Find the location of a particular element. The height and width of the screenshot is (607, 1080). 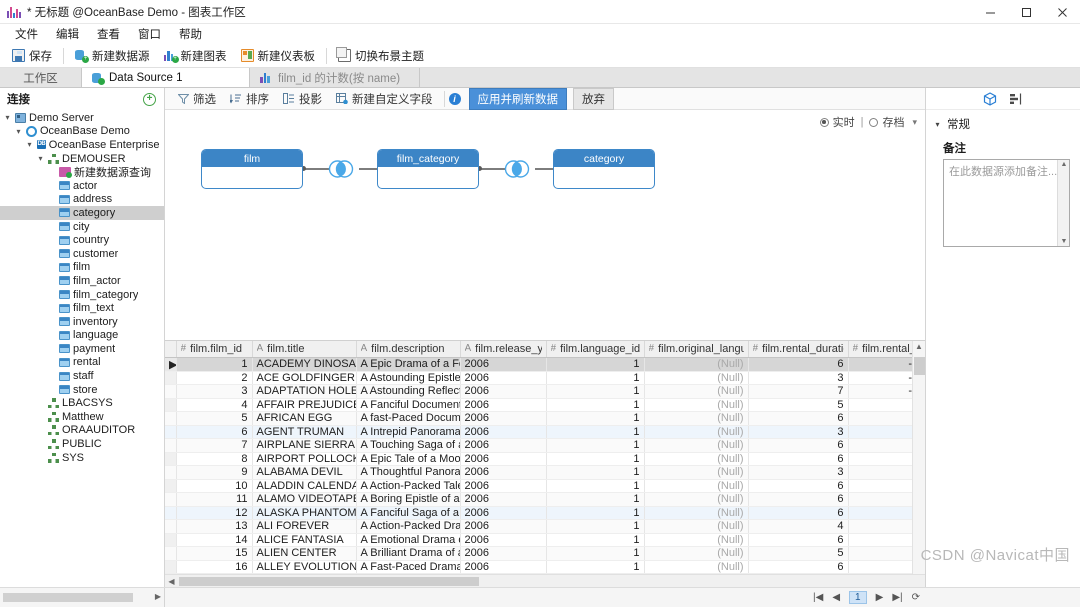

cell-description: A Action-Packed Drama of is located at coordinates (408, 526).